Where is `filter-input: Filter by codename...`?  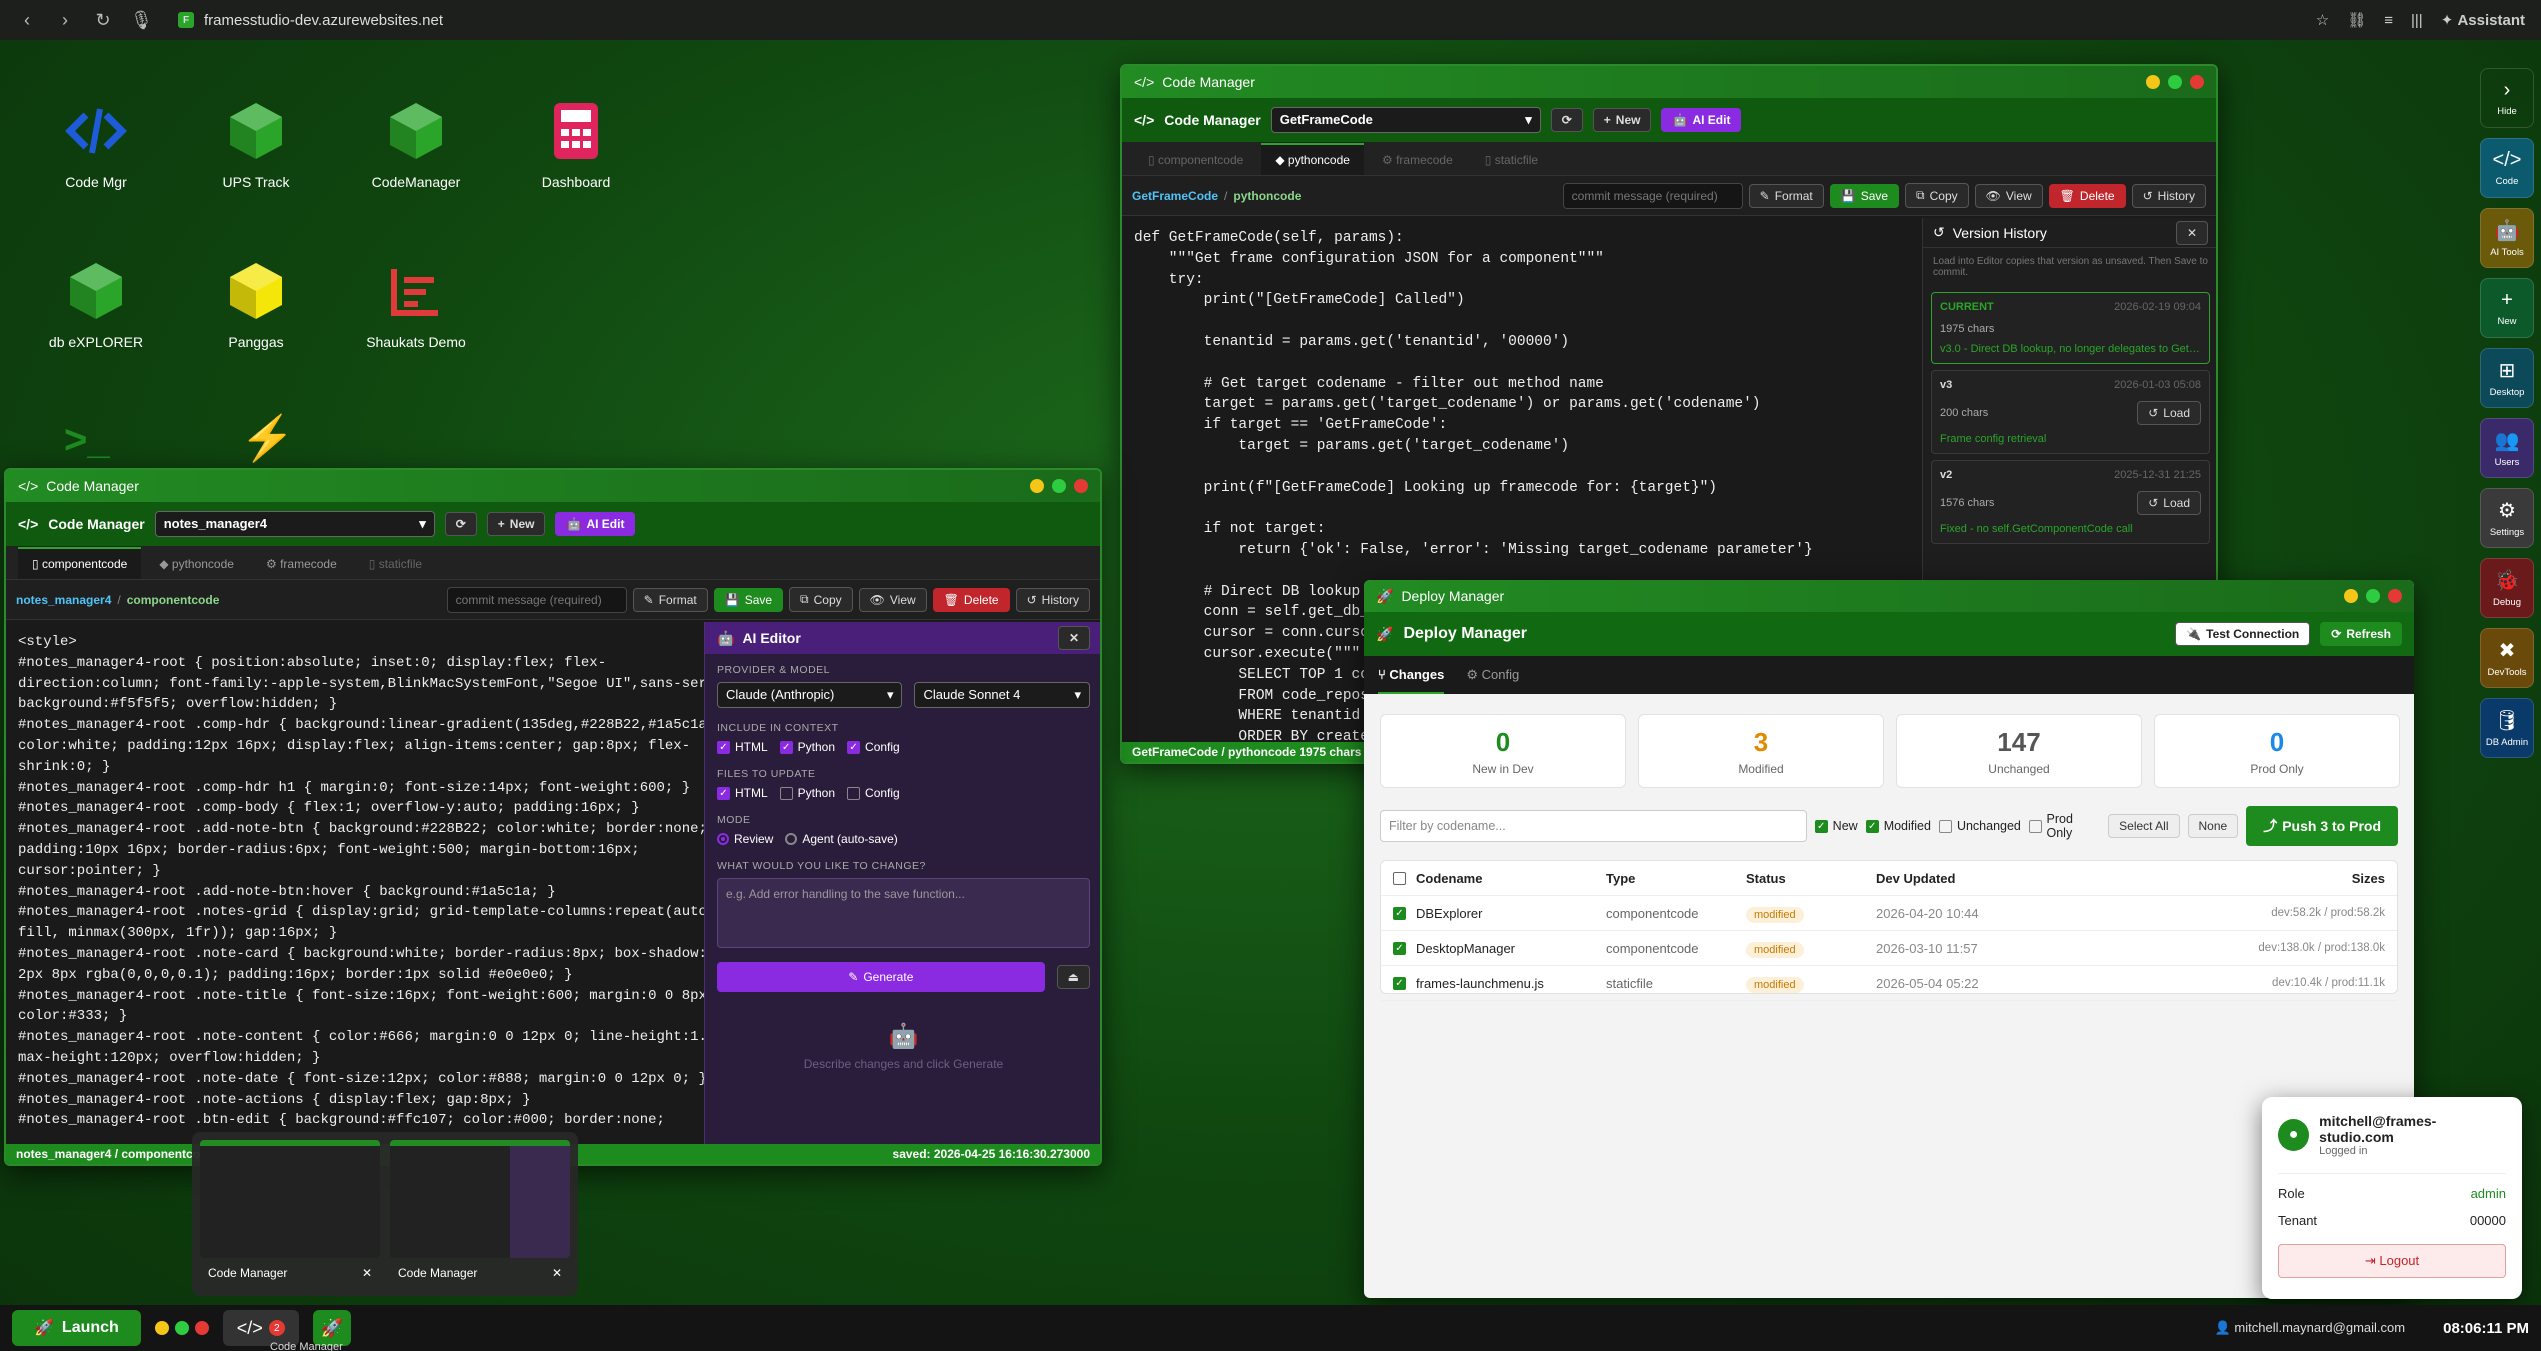 filter-input: Filter by codename... is located at coordinates (1593, 826).